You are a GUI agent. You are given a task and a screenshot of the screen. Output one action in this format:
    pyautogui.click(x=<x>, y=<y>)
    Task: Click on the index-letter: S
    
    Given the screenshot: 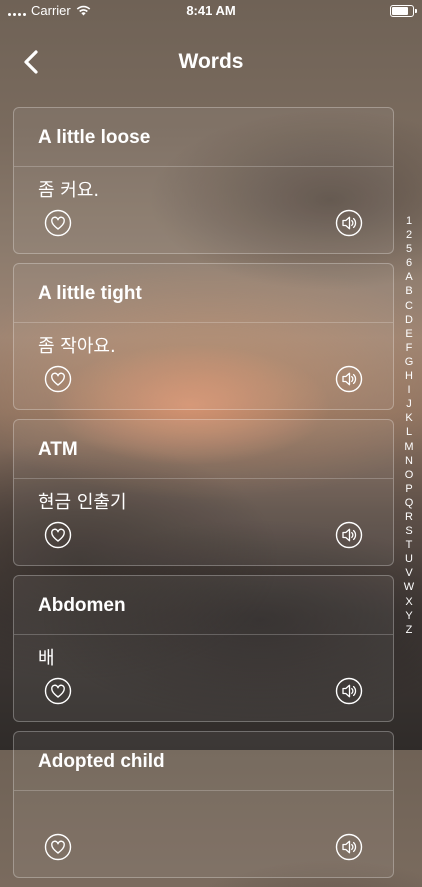 What is the action you would take?
    pyautogui.click(x=409, y=531)
    